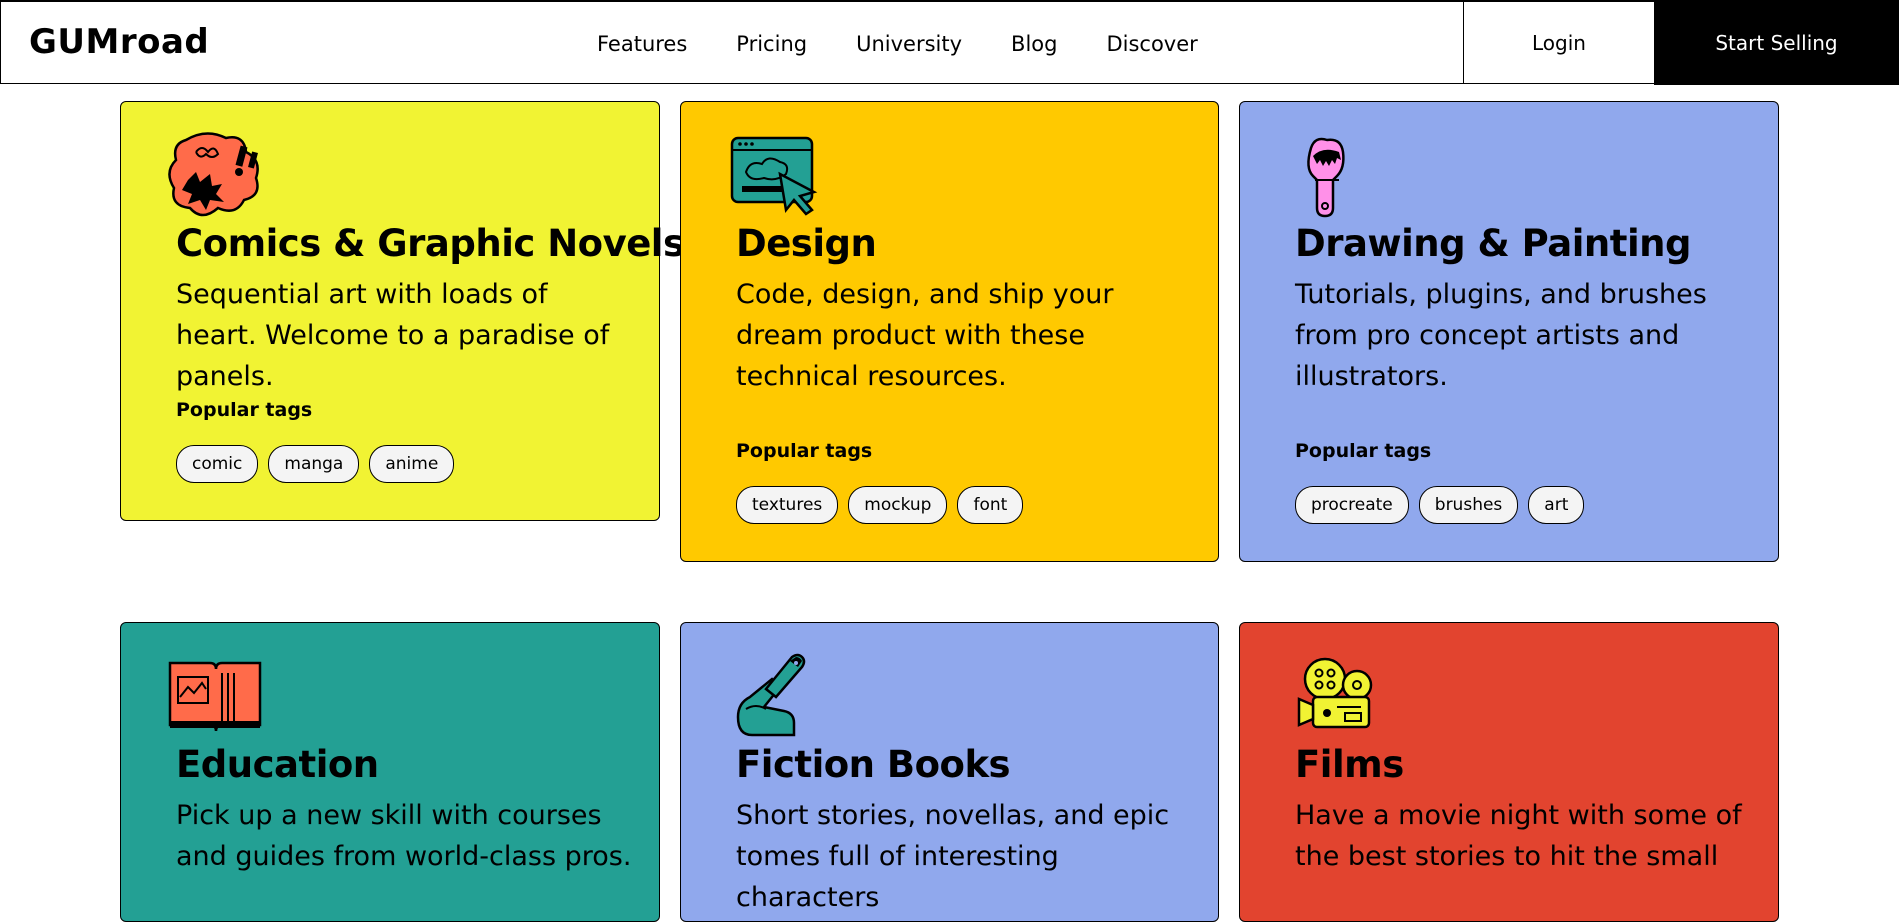 This screenshot has width=1899, height=922. Describe the element at coordinates (787, 505) in the screenshot. I see `tag-textures: textures` at that location.